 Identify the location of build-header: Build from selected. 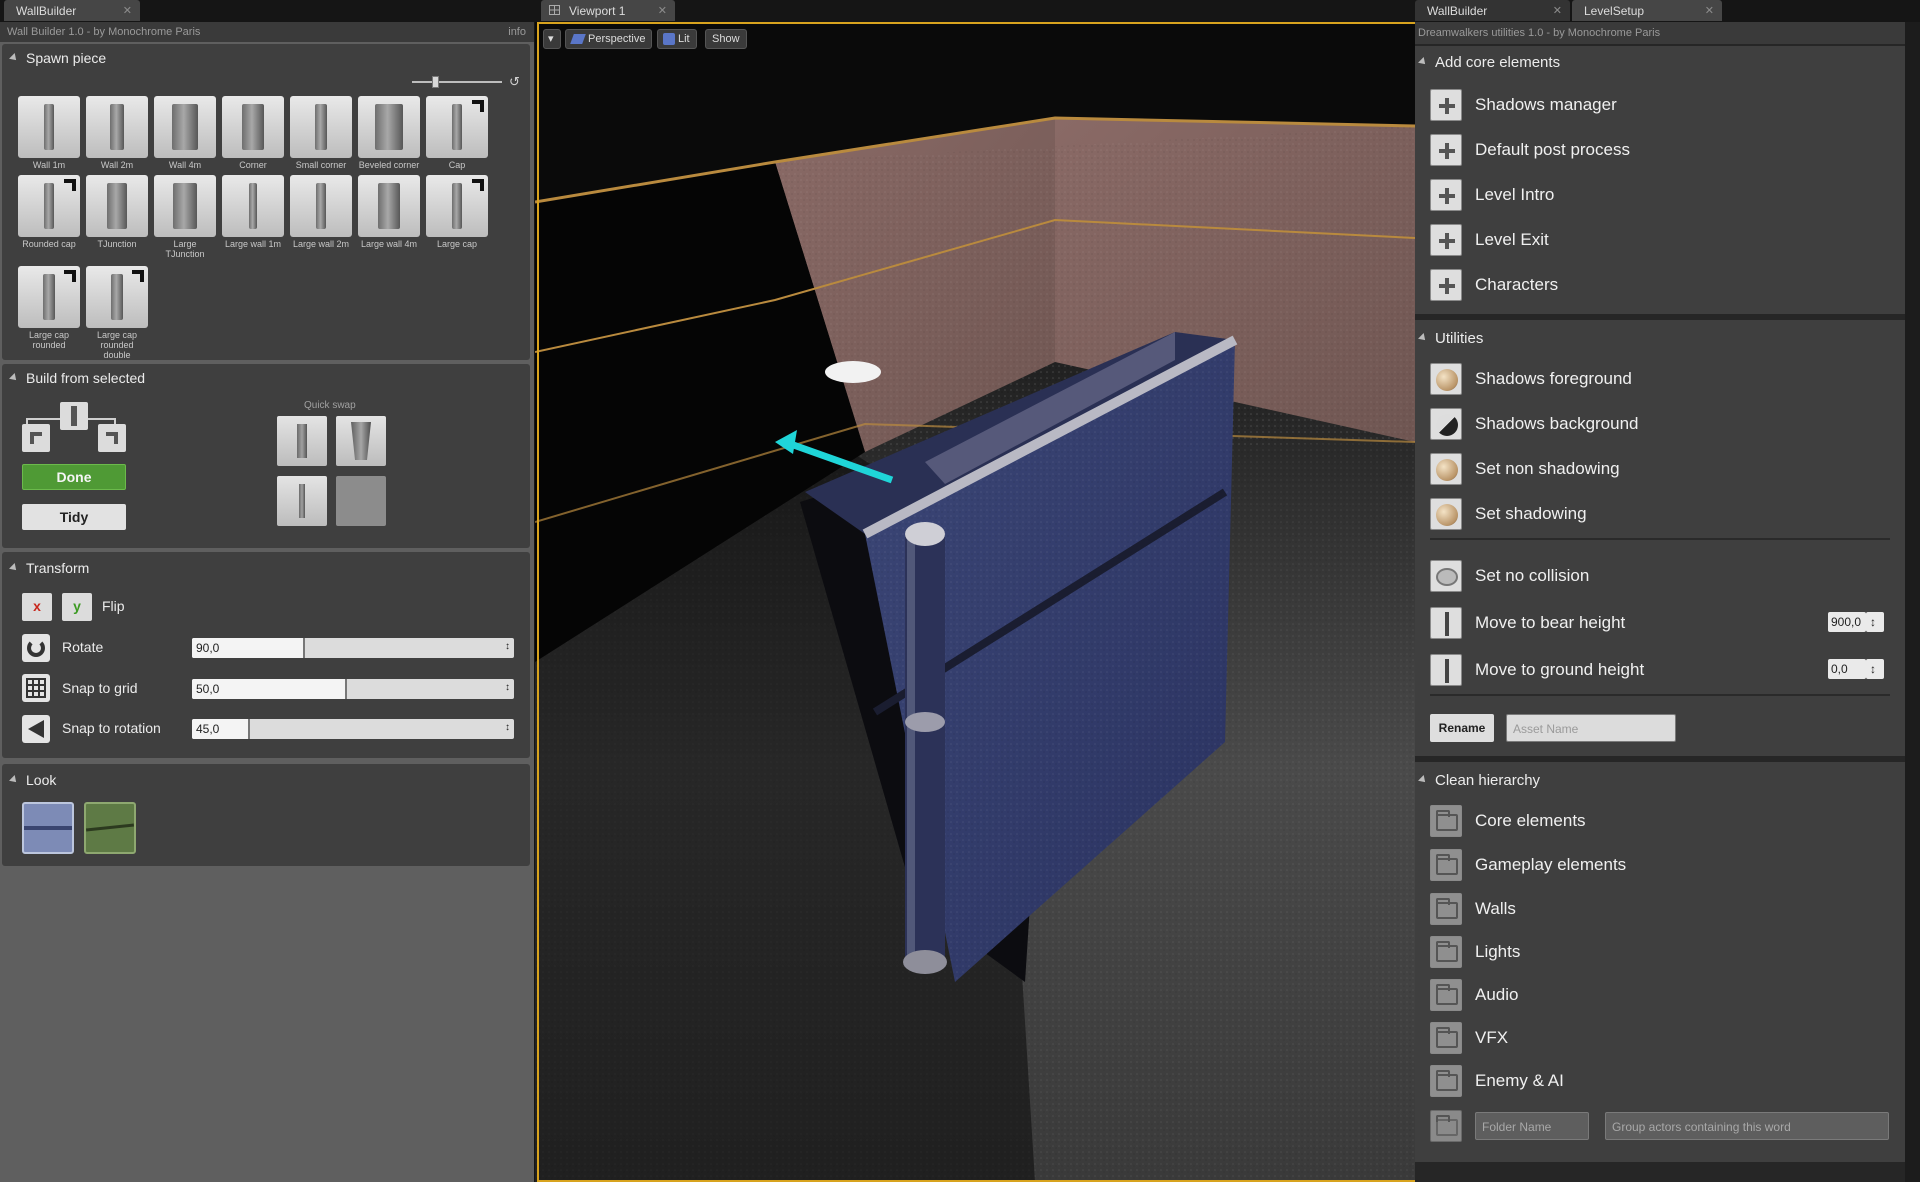
(77, 378).